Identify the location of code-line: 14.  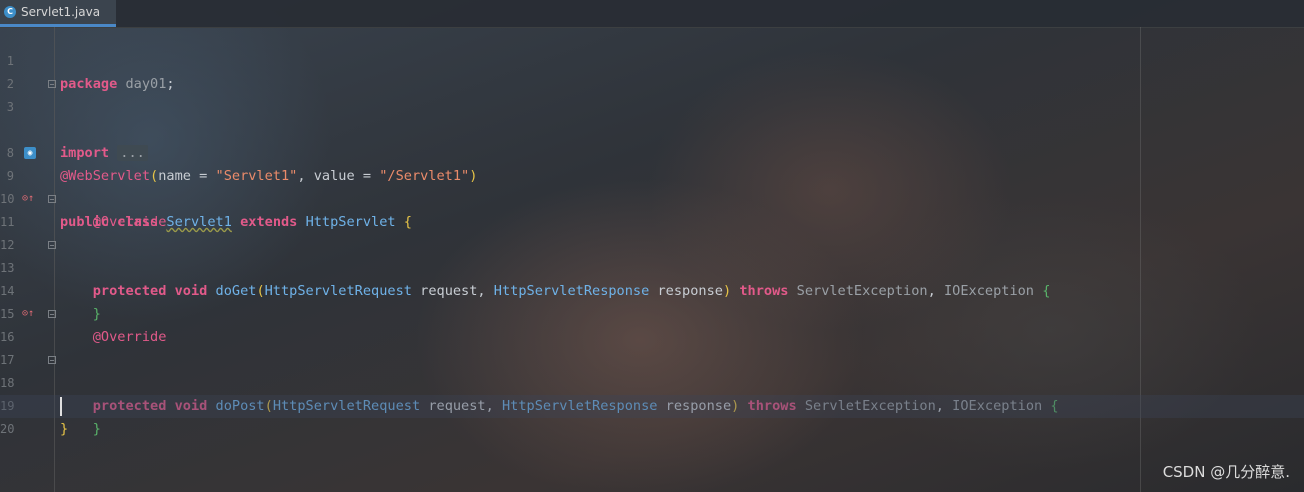
(652, 277).